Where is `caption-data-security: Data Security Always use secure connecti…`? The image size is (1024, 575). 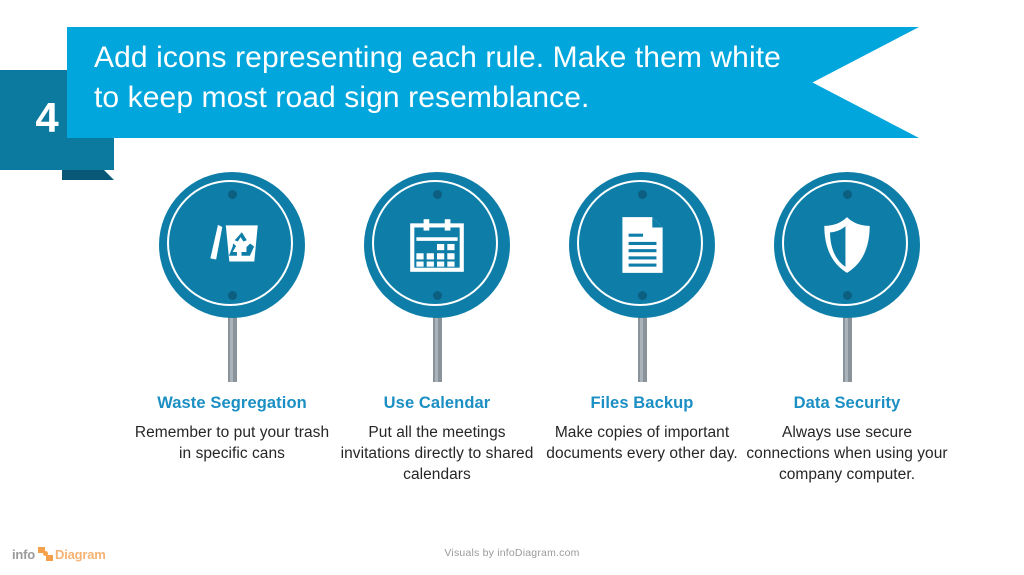
caption-data-security: Data Security Always use secure connecti… is located at coordinates (847, 439).